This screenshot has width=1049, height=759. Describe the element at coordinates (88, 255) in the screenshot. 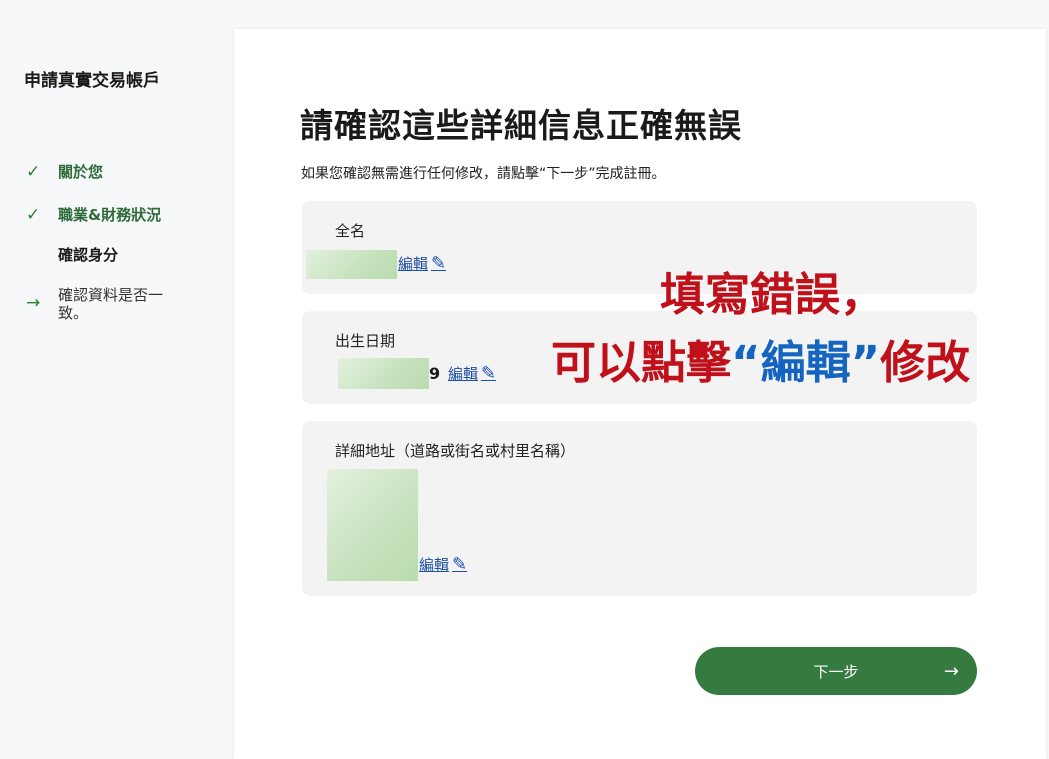

I see `step-label: 確認身分` at that location.